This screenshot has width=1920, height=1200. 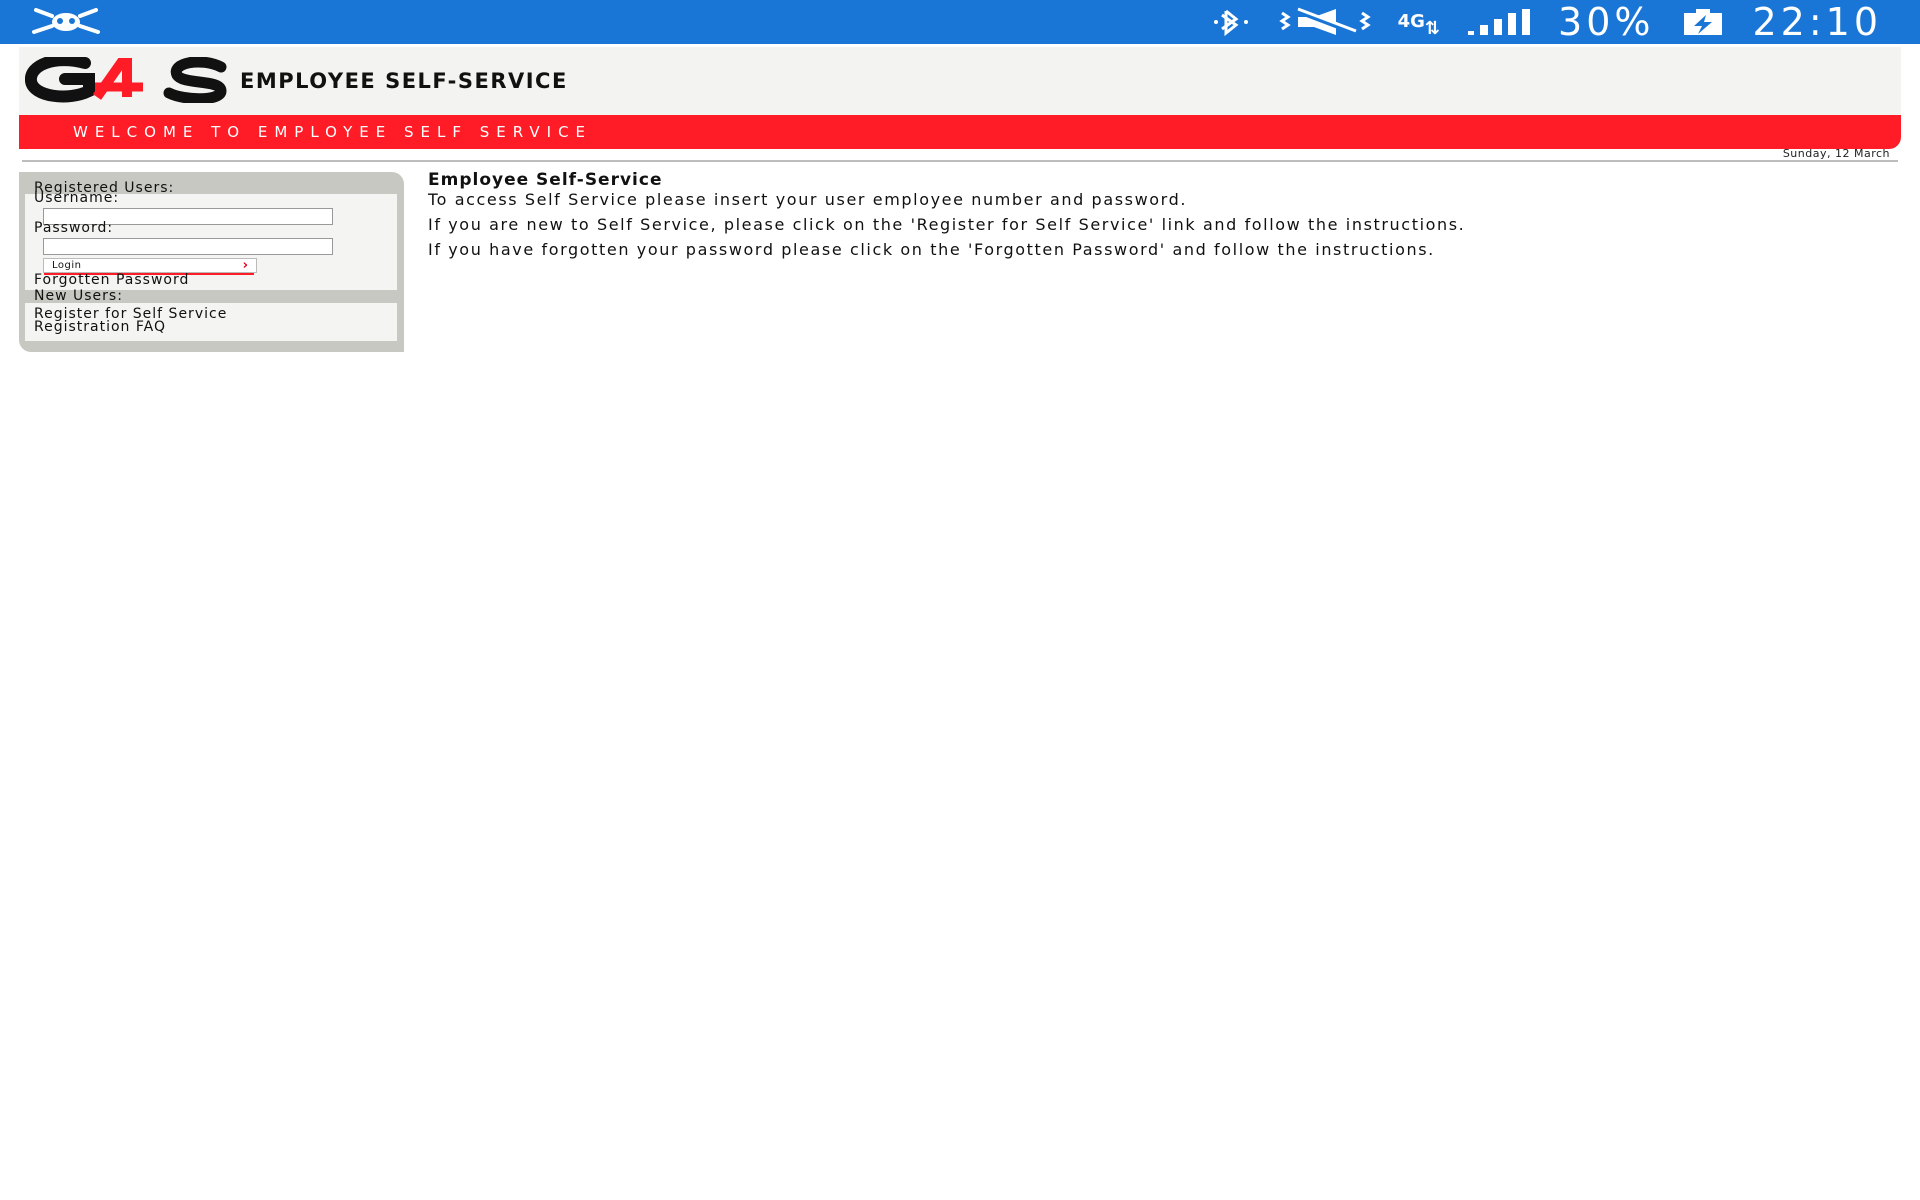 What do you see at coordinates (1499, 22) in the screenshot?
I see `signal-bars-icon` at bounding box center [1499, 22].